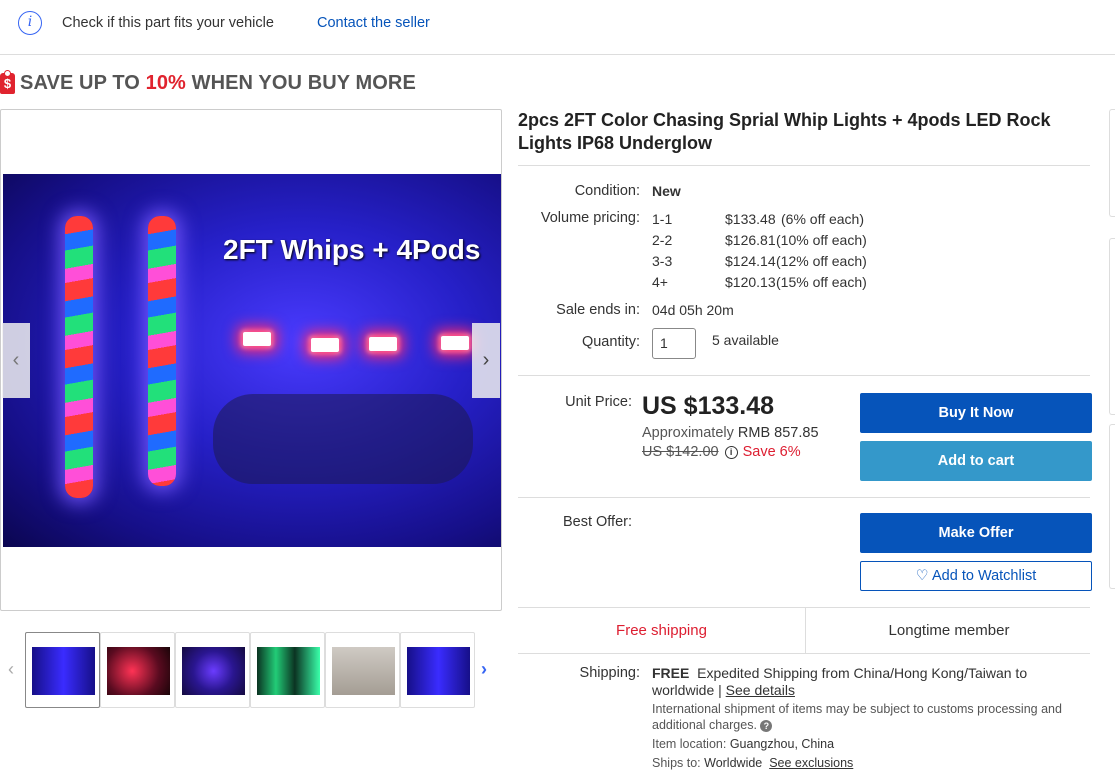  Describe the element at coordinates (693, 310) in the screenshot. I see `sale-ends-value: 04d 05h 20m` at that location.